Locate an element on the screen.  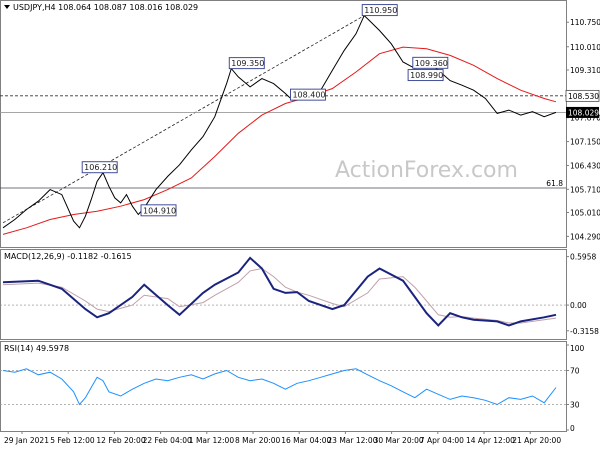
price-label: 110.950 is located at coordinates (380, 10).